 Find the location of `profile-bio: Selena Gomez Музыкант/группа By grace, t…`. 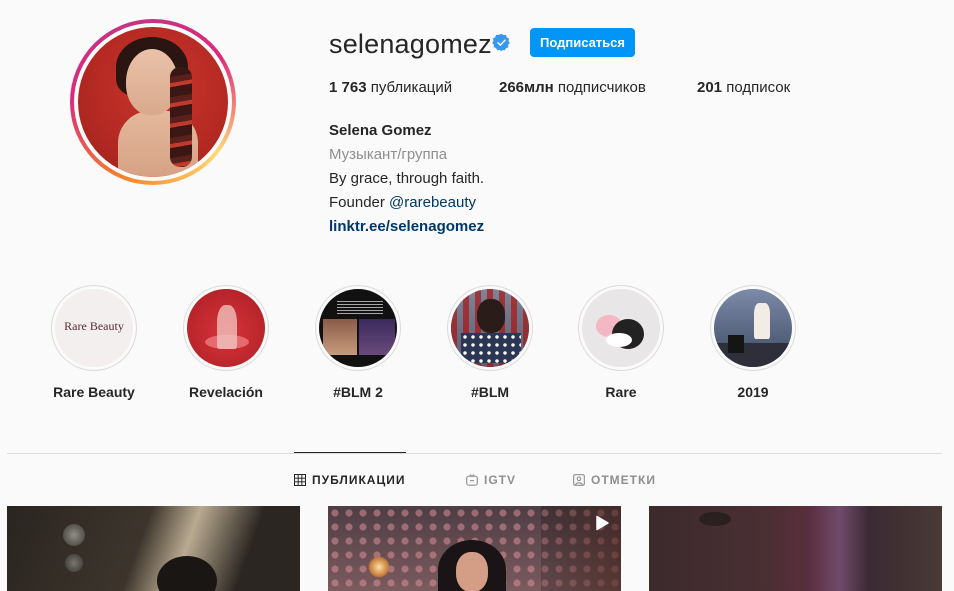

profile-bio: Selena Gomez Музыкант/группа By grace, t… is located at coordinates (406, 179).